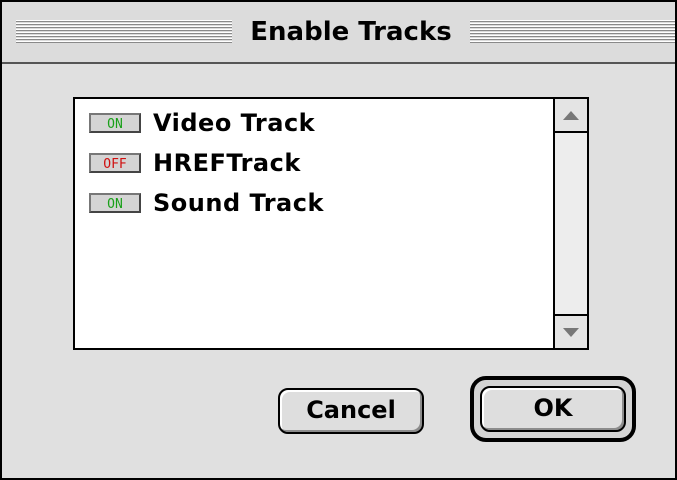  What do you see at coordinates (351, 411) in the screenshot?
I see `cancel-button: Cancel` at bounding box center [351, 411].